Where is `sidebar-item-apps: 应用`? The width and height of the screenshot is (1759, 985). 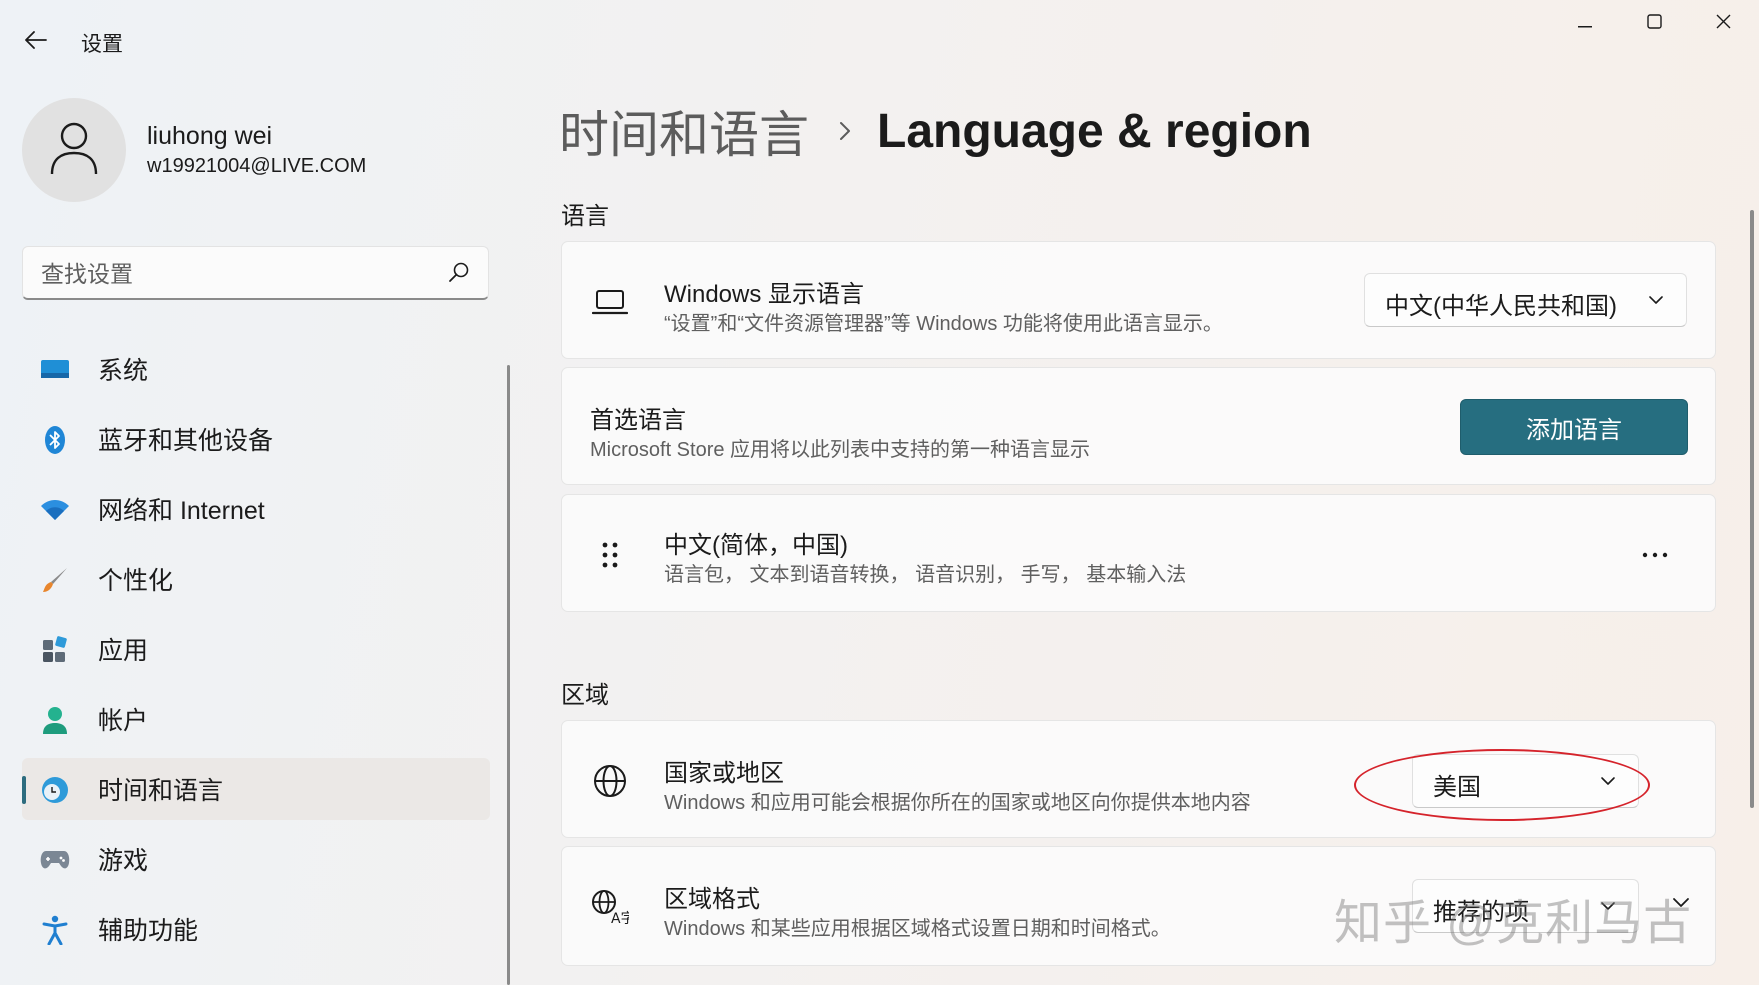 sidebar-item-apps: 应用 is located at coordinates (256, 649).